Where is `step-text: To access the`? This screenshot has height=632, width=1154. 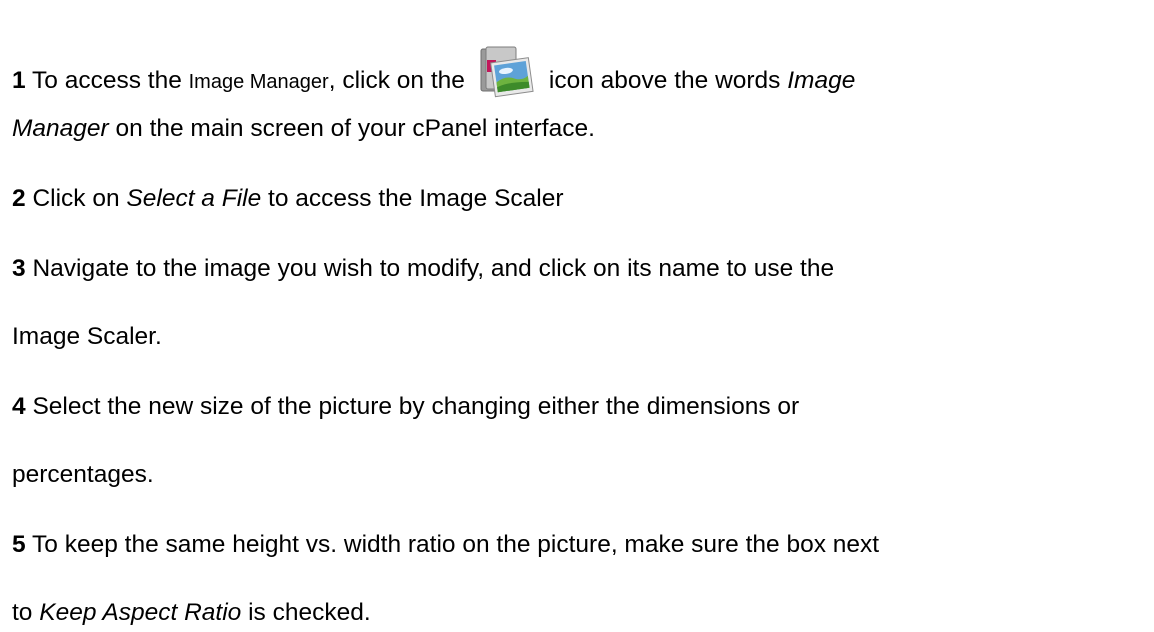
step-text: To access the is located at coordinates (110, 80).